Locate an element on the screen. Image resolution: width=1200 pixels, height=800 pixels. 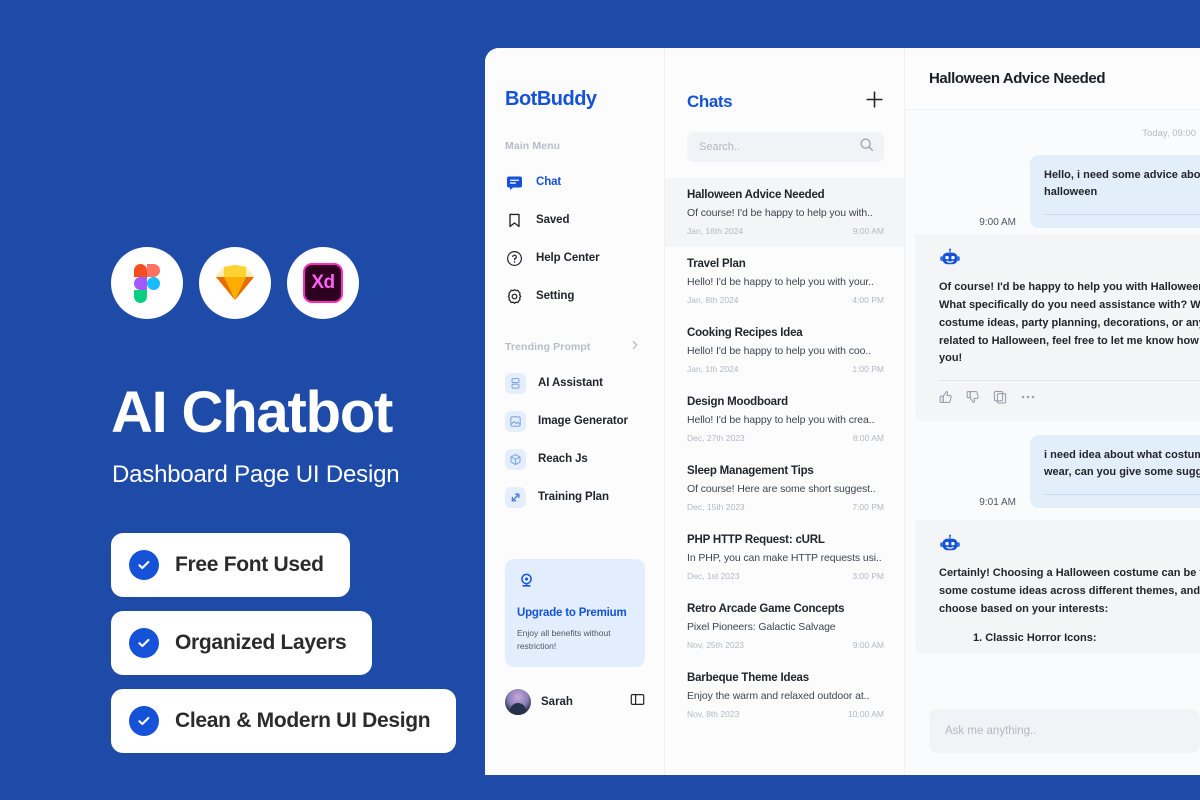
sidebar-item-ai-assistant: AI Assistant is located at coordinates (574, 383).